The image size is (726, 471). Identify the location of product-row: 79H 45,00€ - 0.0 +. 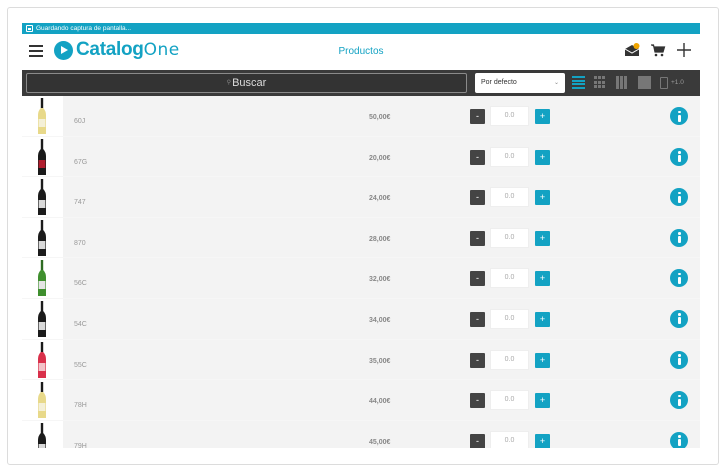
(361, 434).